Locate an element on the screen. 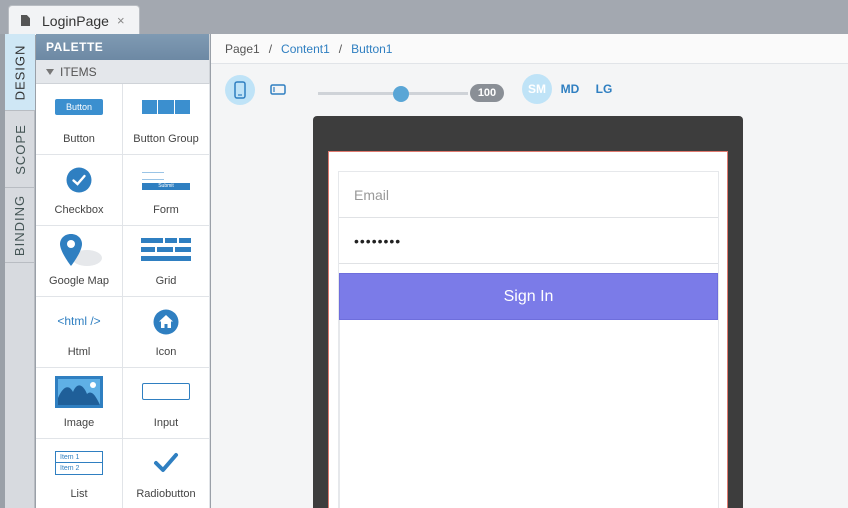 The width and height of the screenshot is (848, 508). map-pin-icon is located at coordinates (81, 250).